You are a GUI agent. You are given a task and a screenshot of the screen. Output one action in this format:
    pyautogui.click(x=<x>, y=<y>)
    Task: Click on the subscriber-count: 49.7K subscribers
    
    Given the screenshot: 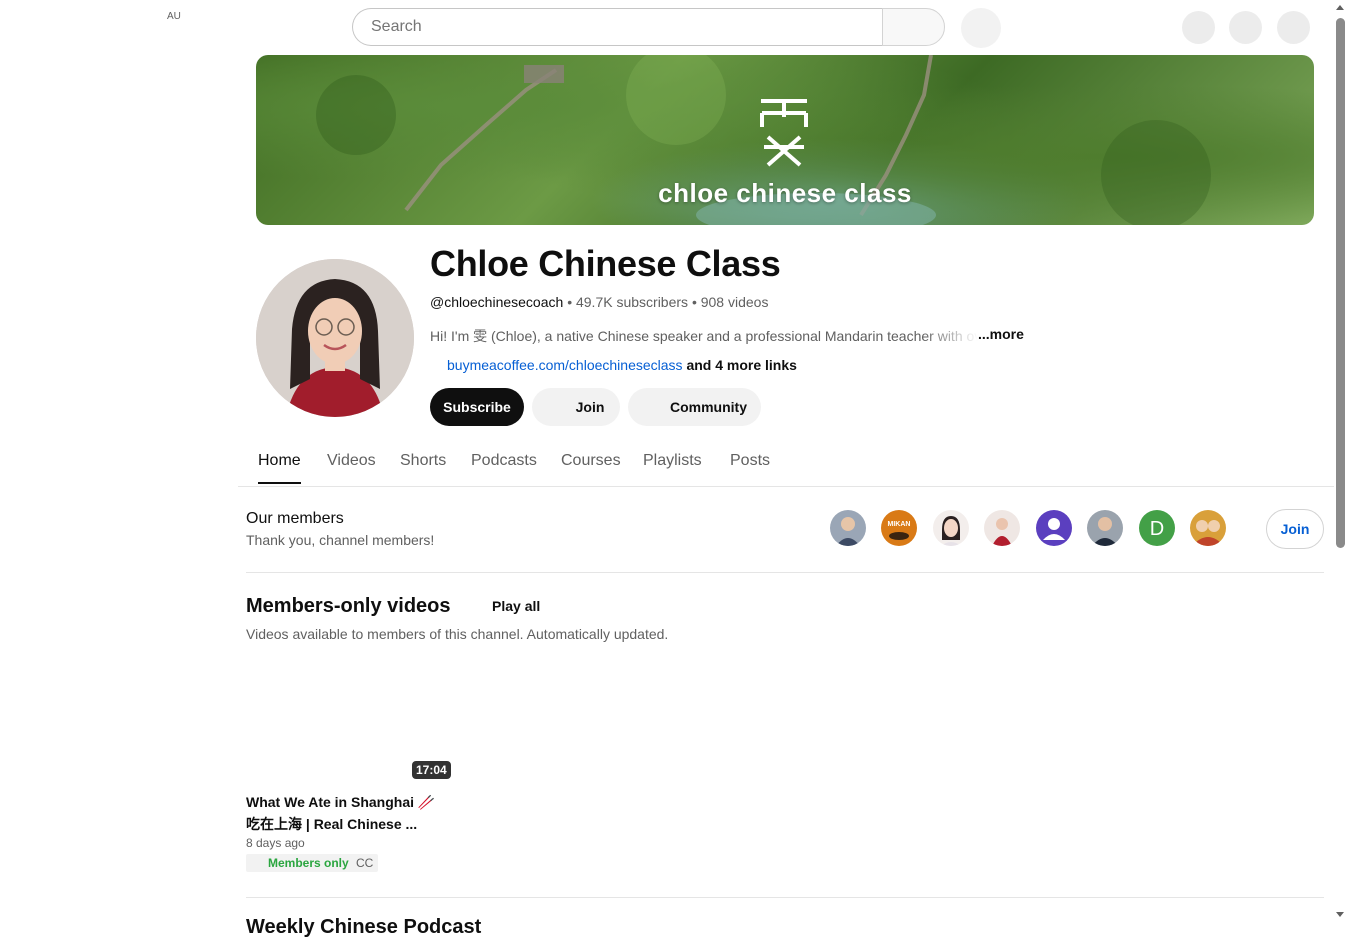 What is the action you would take?
    pyautogui.click(x=632, y=302)
    